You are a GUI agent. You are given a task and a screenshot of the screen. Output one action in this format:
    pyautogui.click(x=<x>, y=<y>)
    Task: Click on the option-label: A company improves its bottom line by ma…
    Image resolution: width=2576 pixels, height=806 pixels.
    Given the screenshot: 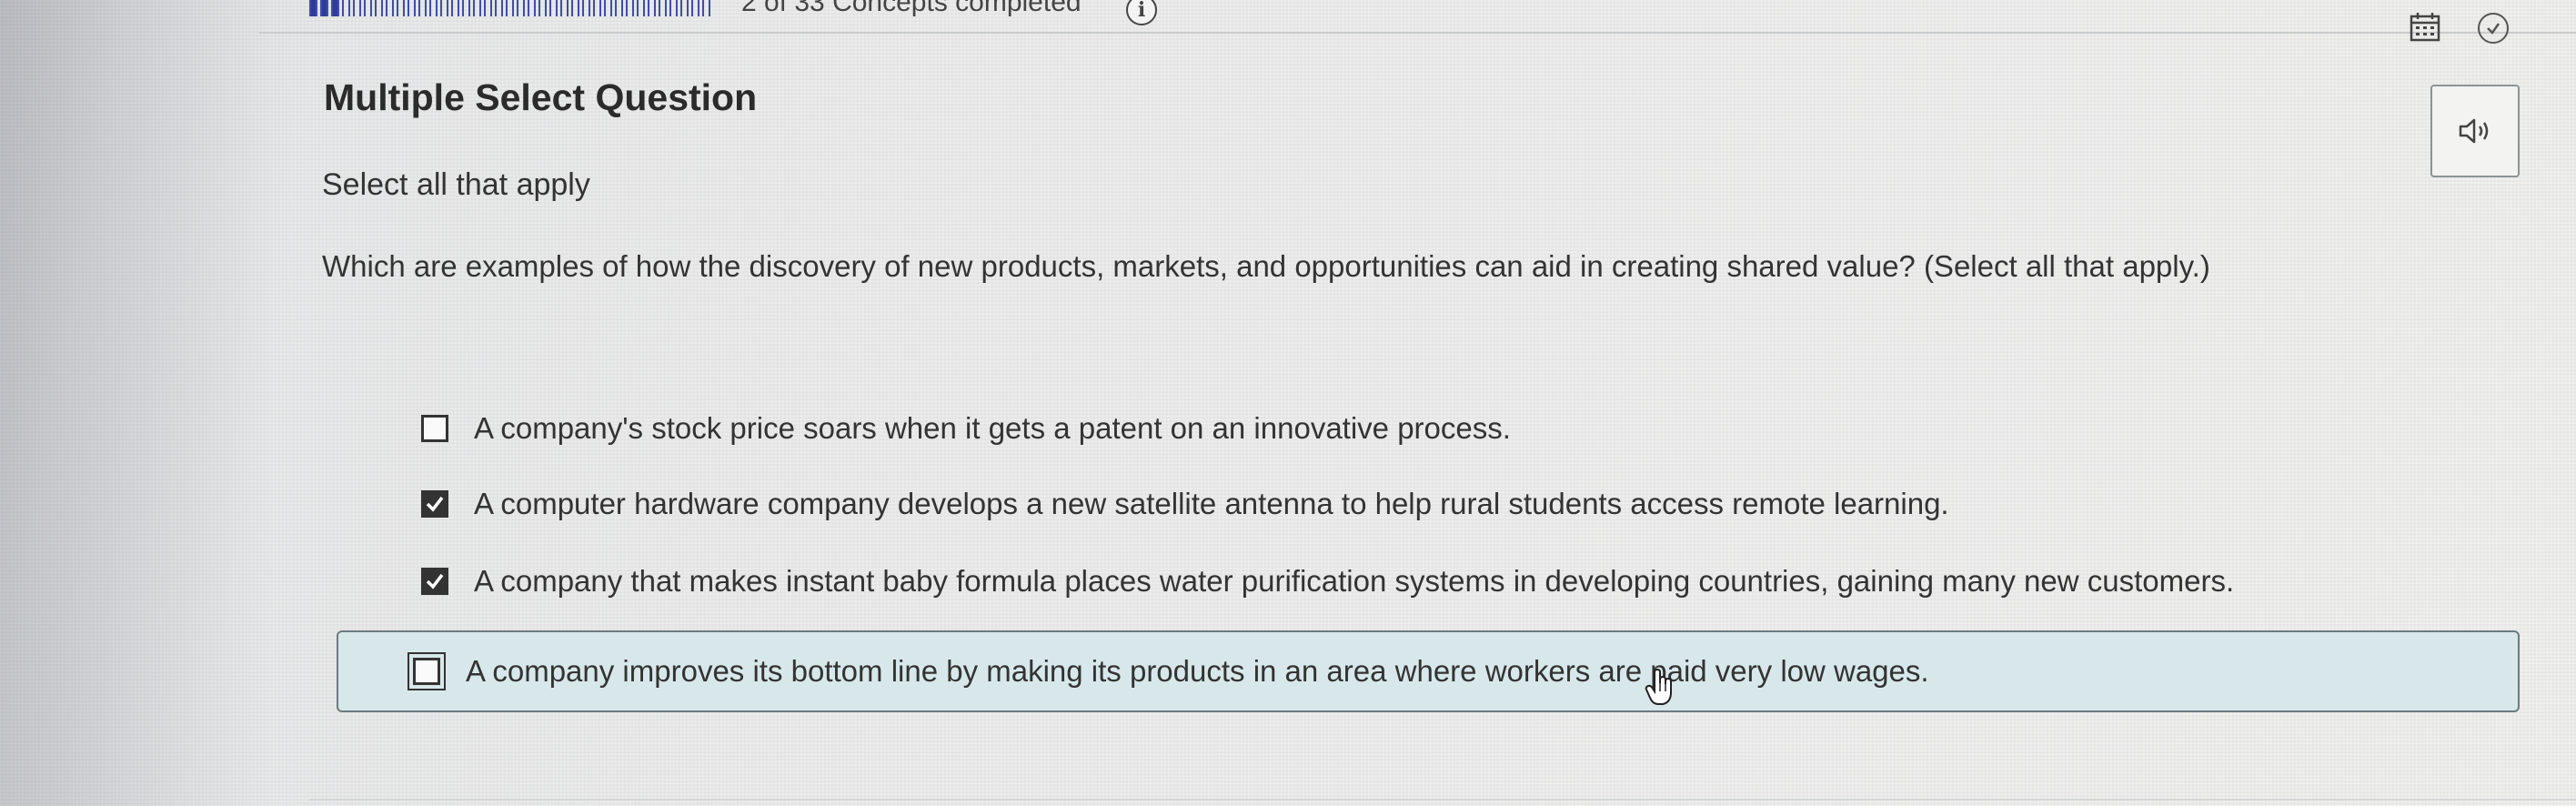 What is the action you would take?
    pyautogui.click(x=1197, y=671)
    